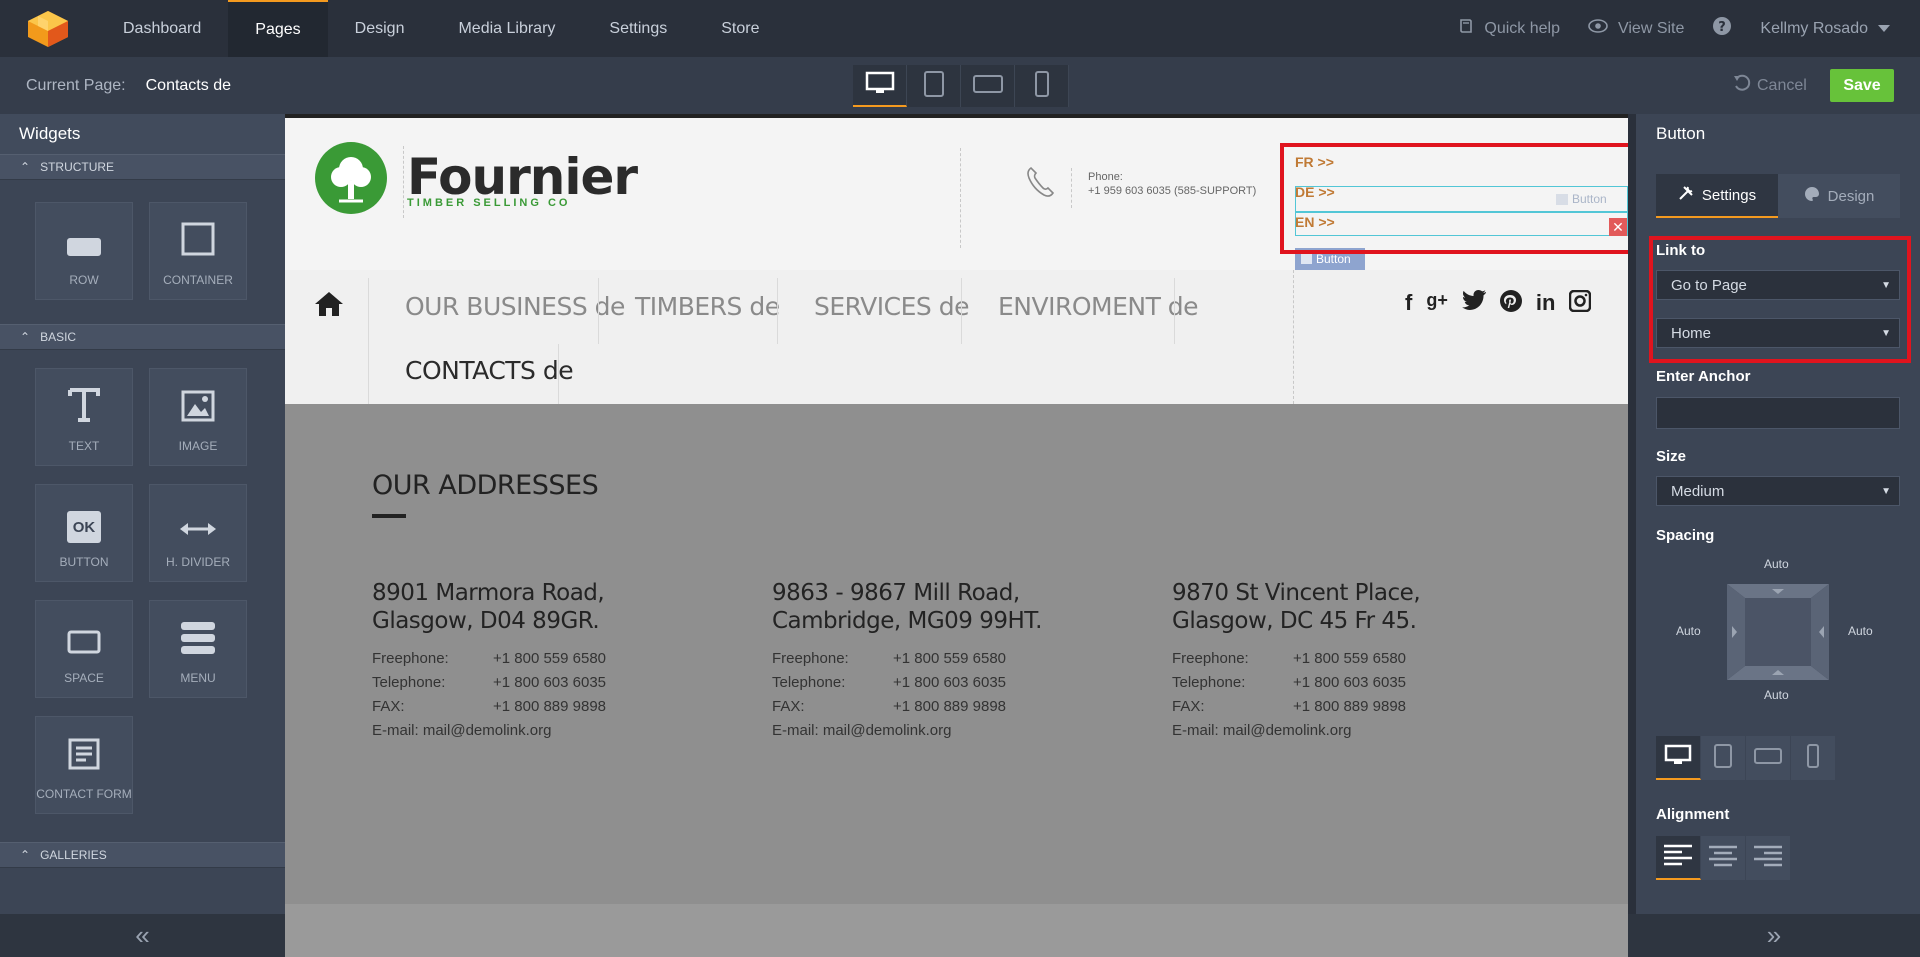  What do you see at coordinates (550, 706) in the screenshot?
I see `fax-value: +1 800 889 9898` at bounding box center [550, 706].